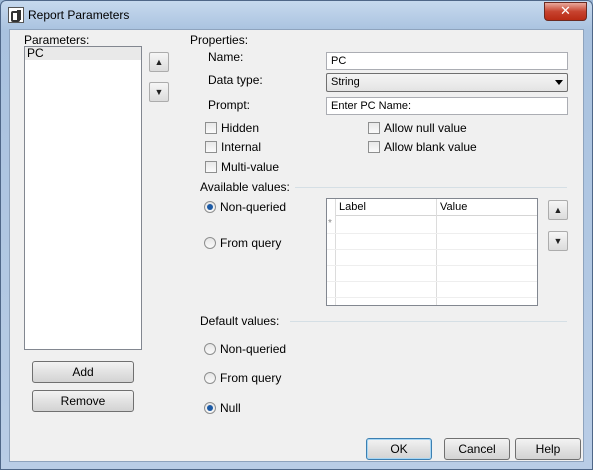 This screenshot has height=470, width=593. Describe the element at coordinates (558, 210) in the screenshot. I see `move-value-up-button: ▲` at that location.